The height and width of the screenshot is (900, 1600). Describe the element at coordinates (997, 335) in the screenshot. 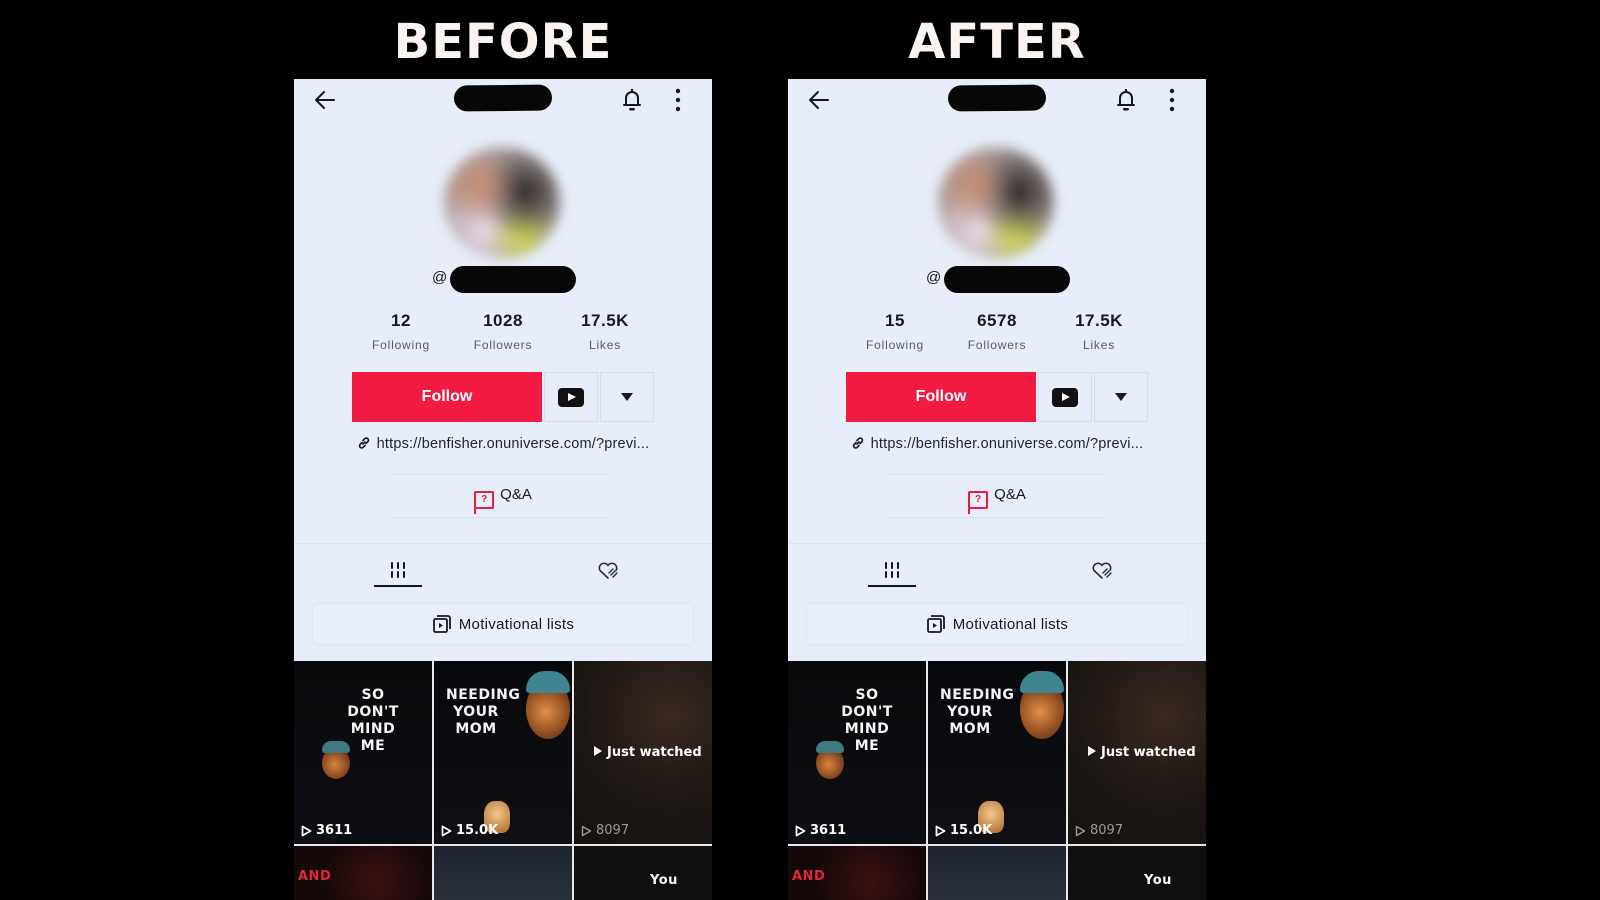

I see `stat-followers: 6578 Followers` at that location.